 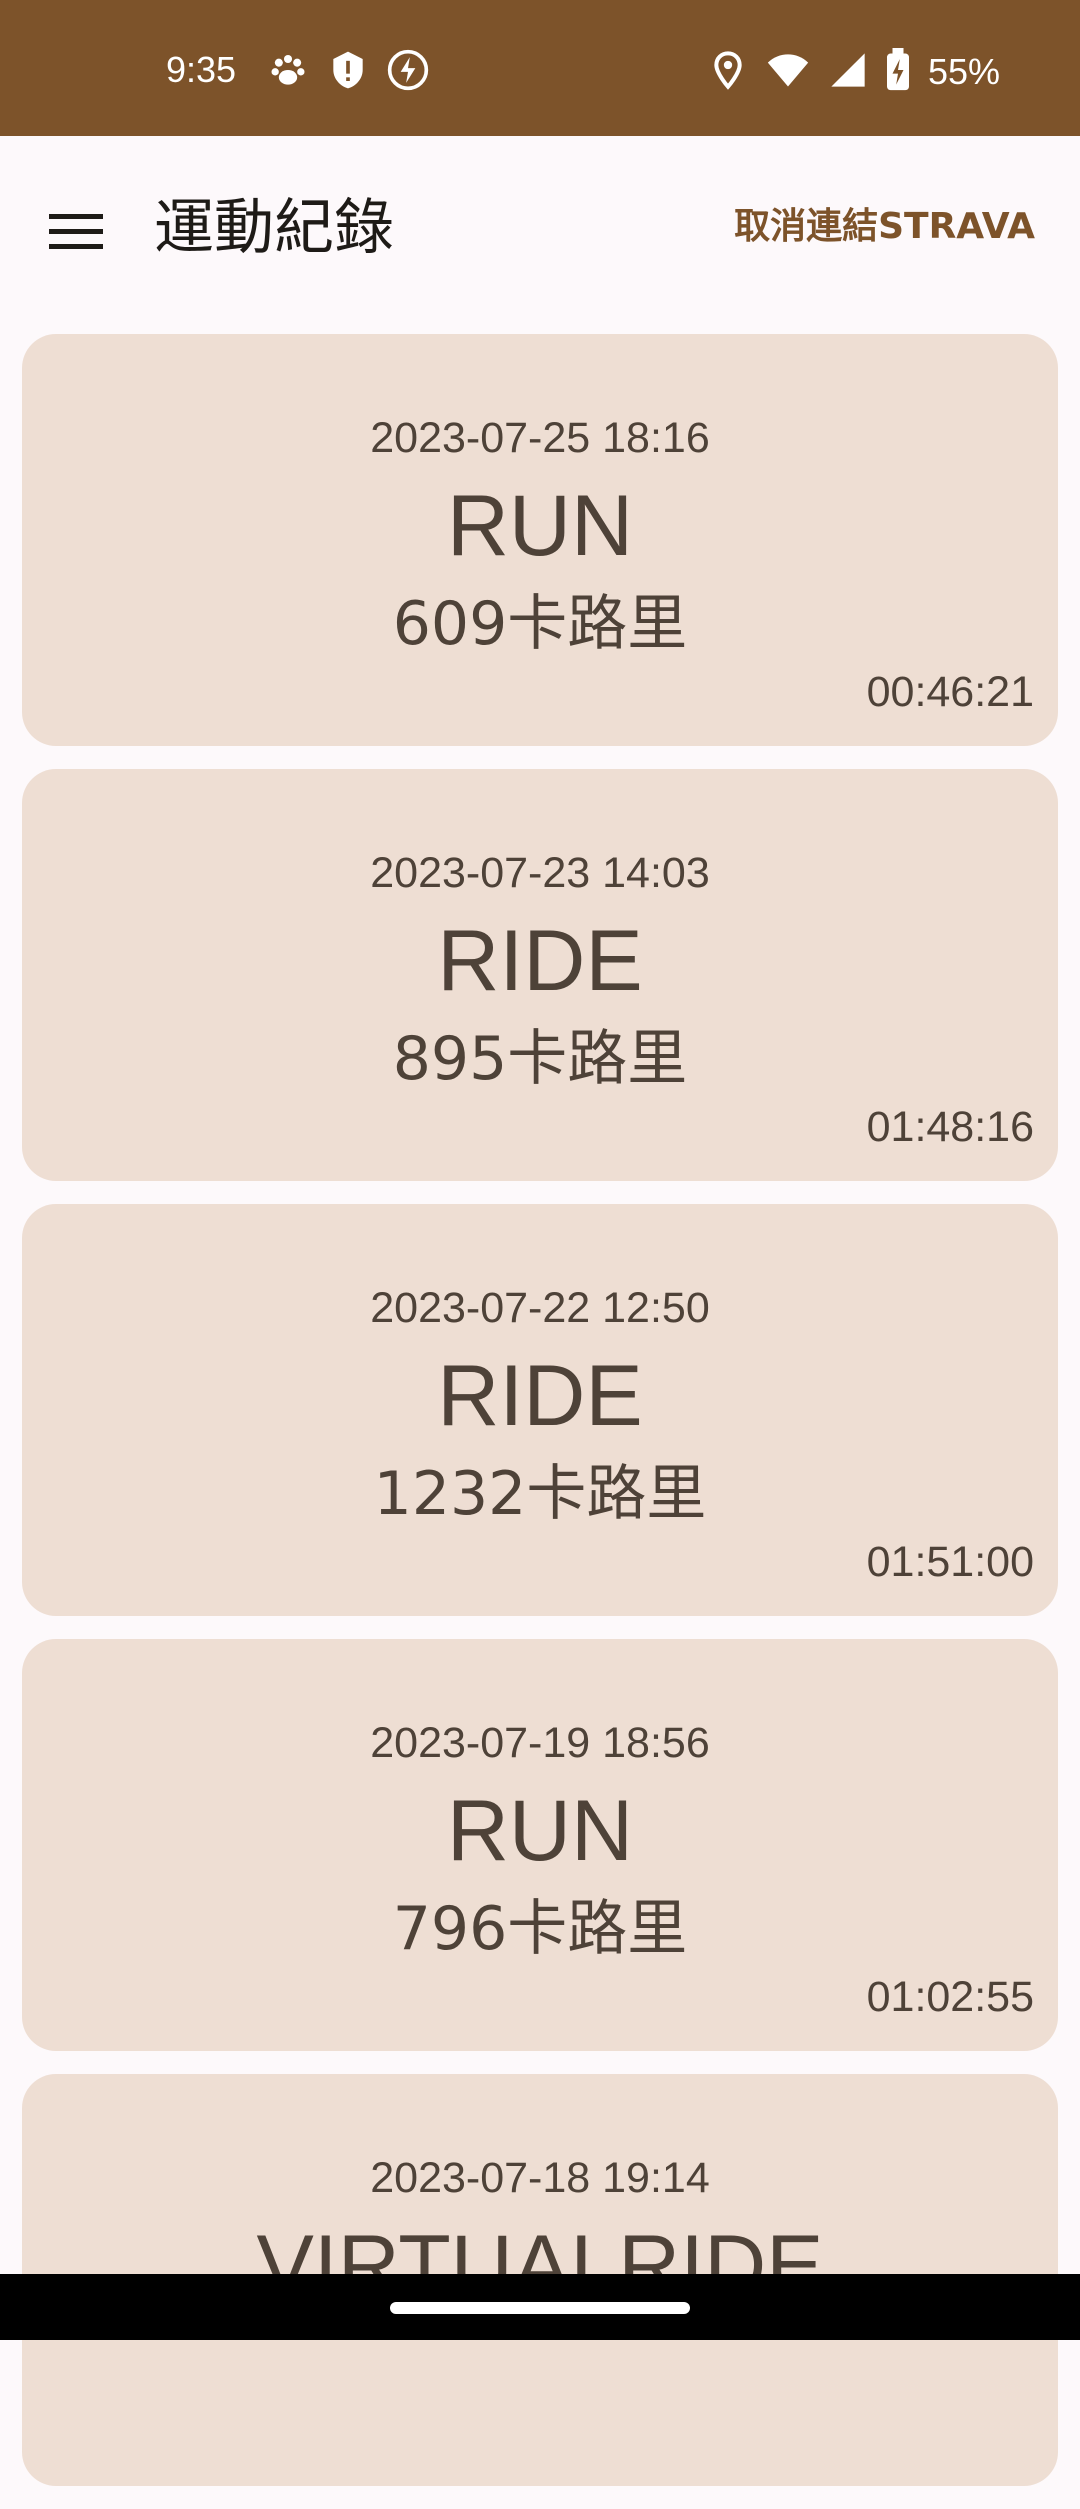 I want to click on home-gesture-handle, so click(x=540, y=2308).